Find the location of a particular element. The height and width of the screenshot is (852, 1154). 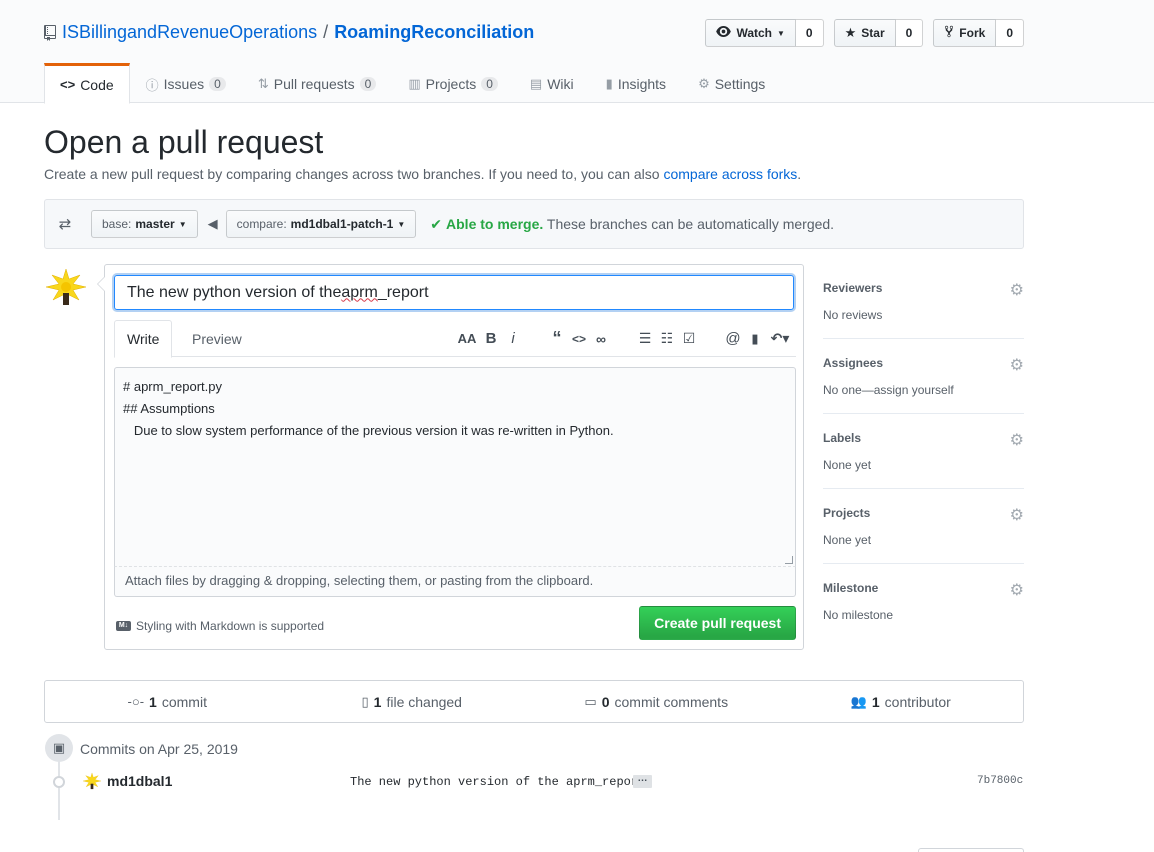

toolbar-group-lists: ☰ ☷ ☑ is located at coordinates (667, 338).